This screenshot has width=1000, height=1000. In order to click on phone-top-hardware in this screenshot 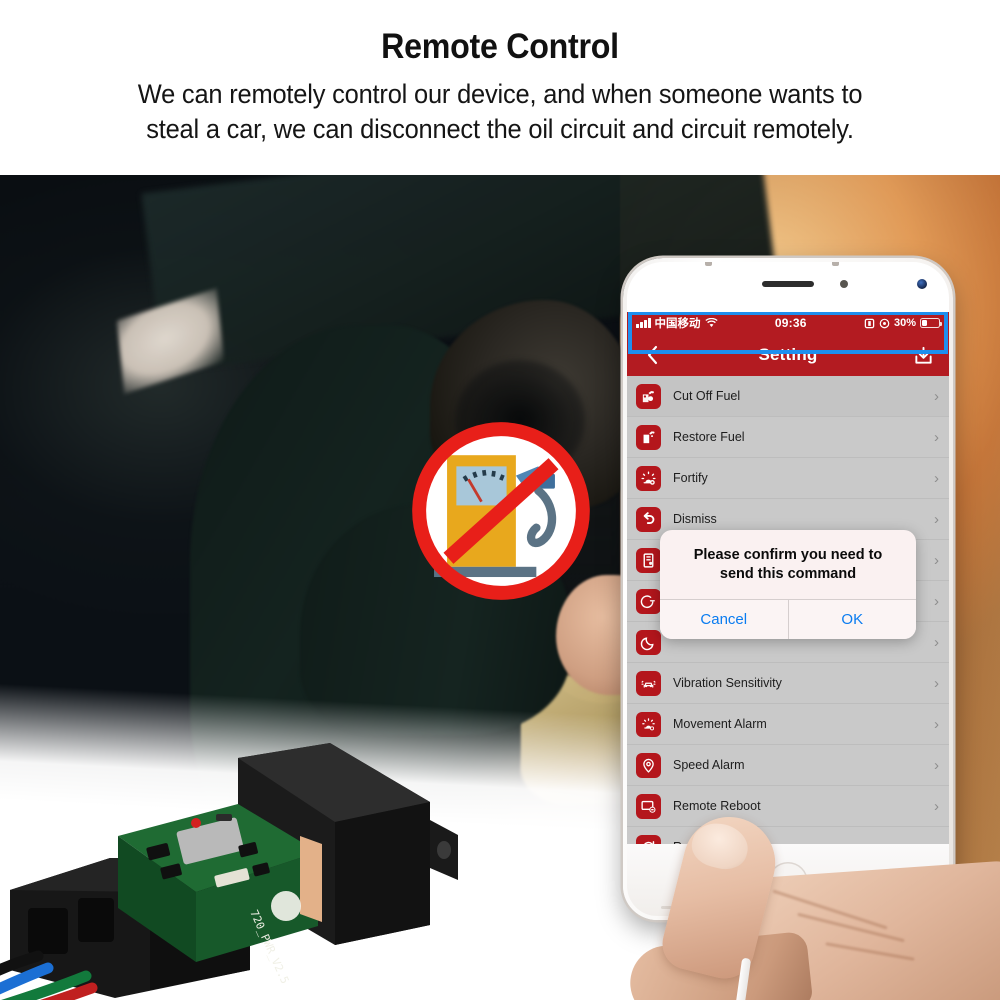, I will do `click(788, 287)`.